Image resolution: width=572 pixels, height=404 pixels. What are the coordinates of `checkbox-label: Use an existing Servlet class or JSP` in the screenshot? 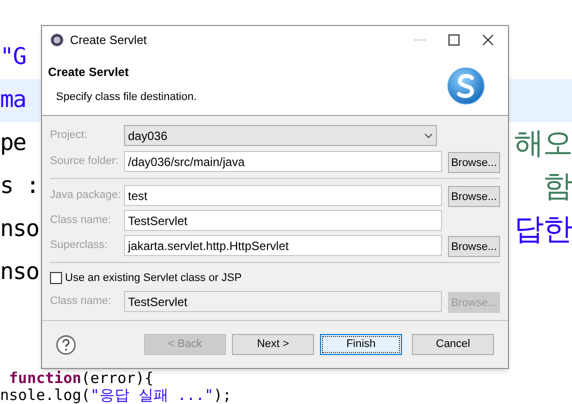 It's located at (153, 278).